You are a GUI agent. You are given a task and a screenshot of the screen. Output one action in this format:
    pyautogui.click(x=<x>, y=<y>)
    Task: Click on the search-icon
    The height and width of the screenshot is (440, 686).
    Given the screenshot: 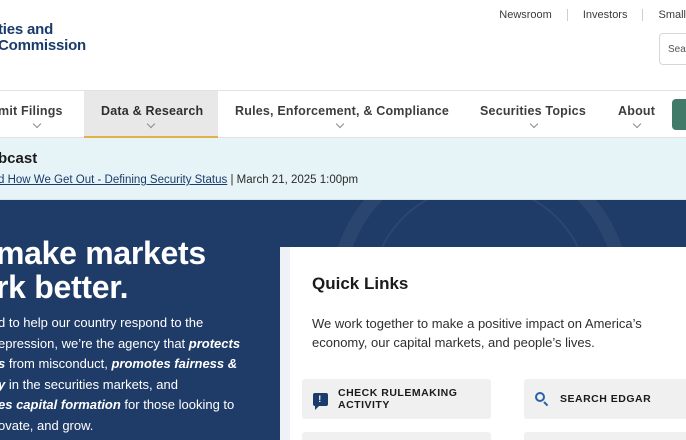 What is the action you would take?
    pyautogui.click(x=542, y=399)
    